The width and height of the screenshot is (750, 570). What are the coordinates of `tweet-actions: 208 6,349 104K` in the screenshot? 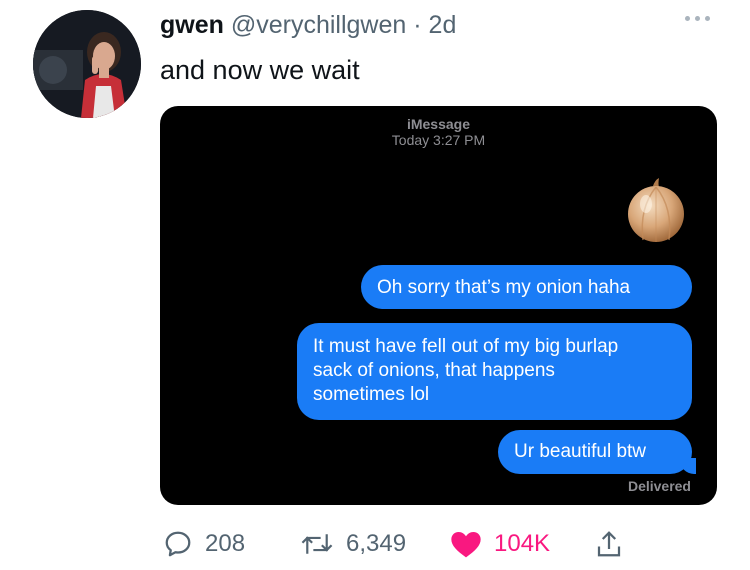 It's located at (375, 544).